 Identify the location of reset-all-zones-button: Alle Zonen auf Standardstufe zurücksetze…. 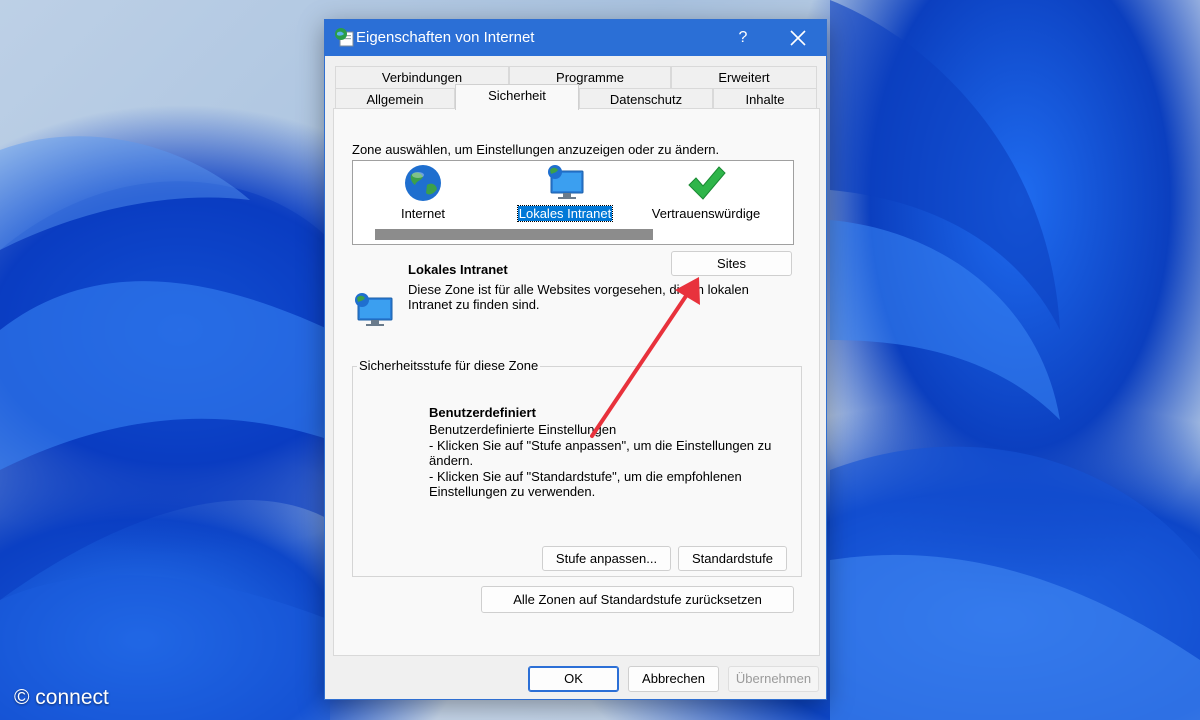
(637, 599).